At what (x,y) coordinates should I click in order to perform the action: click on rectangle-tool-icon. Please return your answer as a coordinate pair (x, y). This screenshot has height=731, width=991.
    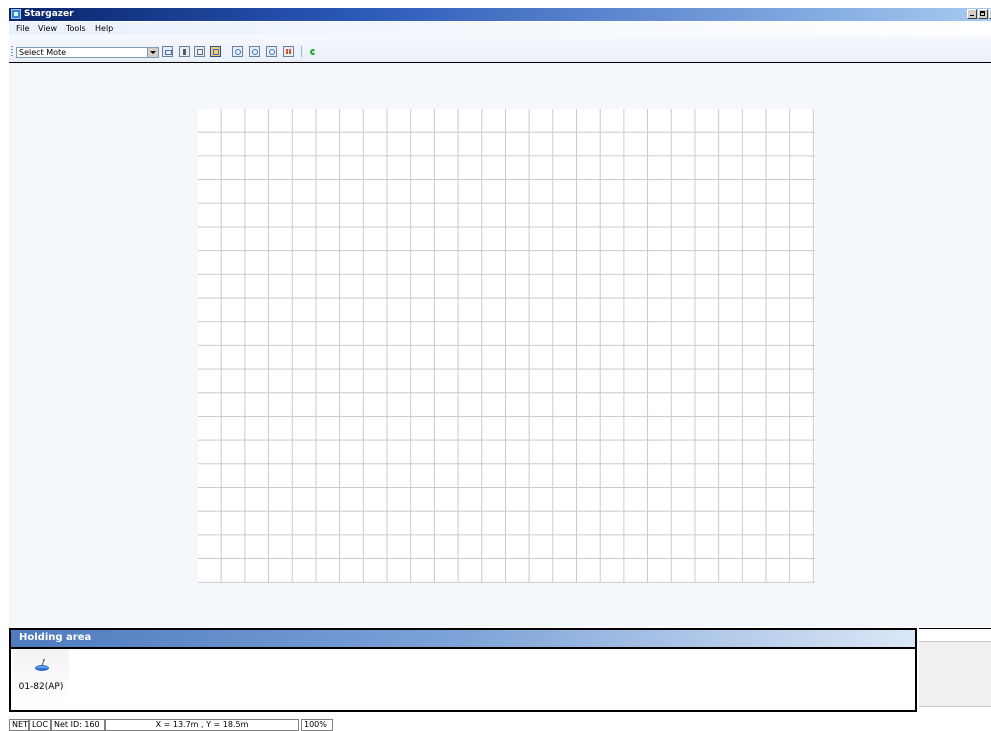
    Looking at the image, I should click on (168, 52).